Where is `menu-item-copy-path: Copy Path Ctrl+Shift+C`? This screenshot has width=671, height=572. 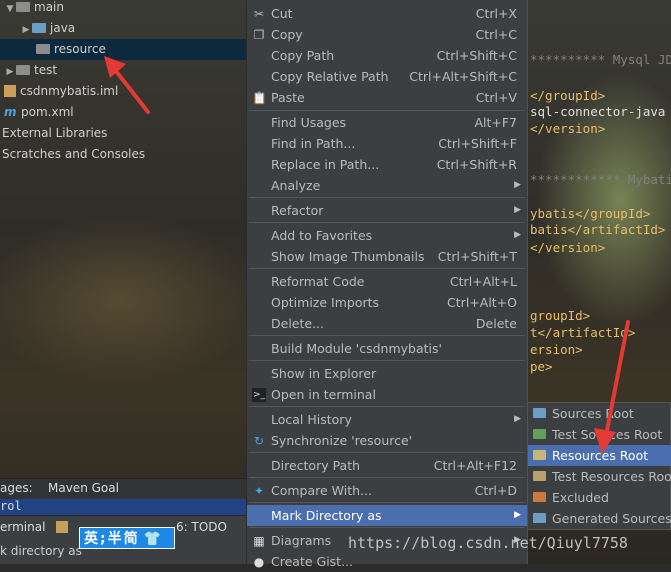
menu-item-copy-path: Copy Path Ctrl+Shift+C is located at coordinates (387, 55).